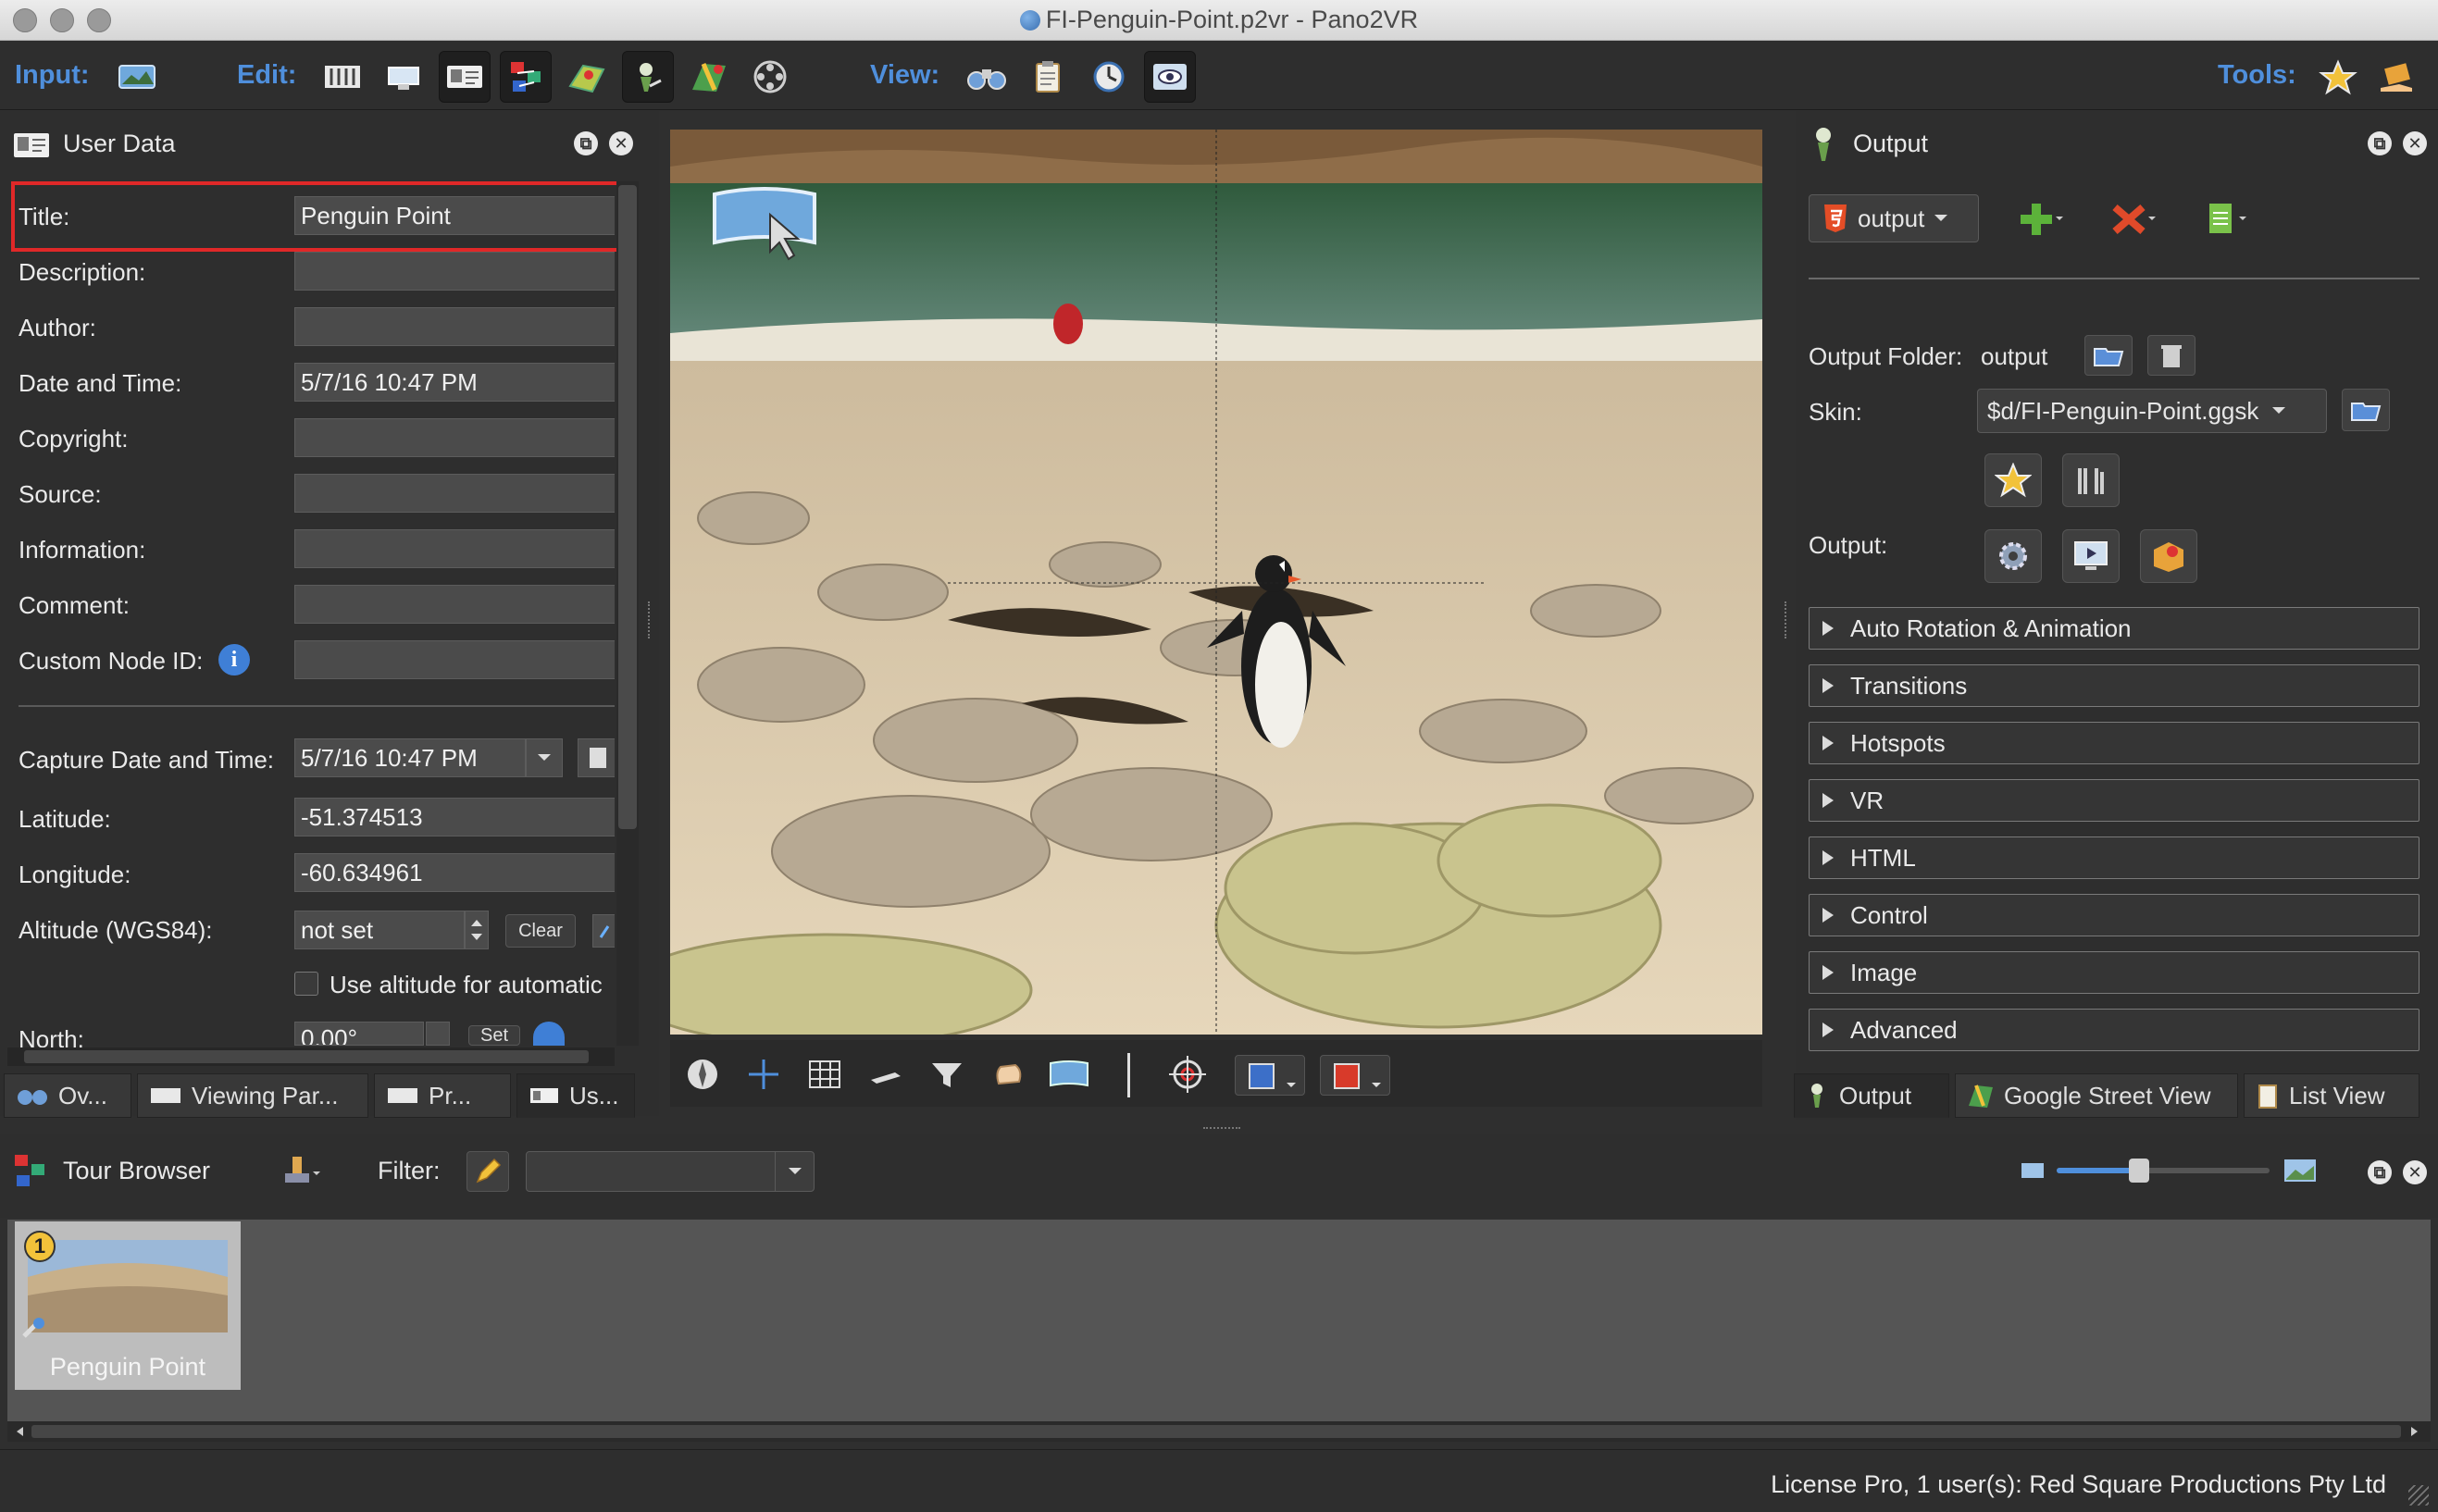 This screenshot has height=1512, width=2438. Describe the element at coordinates (2331, 1095) in the screenshot. I see `tab-list-view: List View` at that location.